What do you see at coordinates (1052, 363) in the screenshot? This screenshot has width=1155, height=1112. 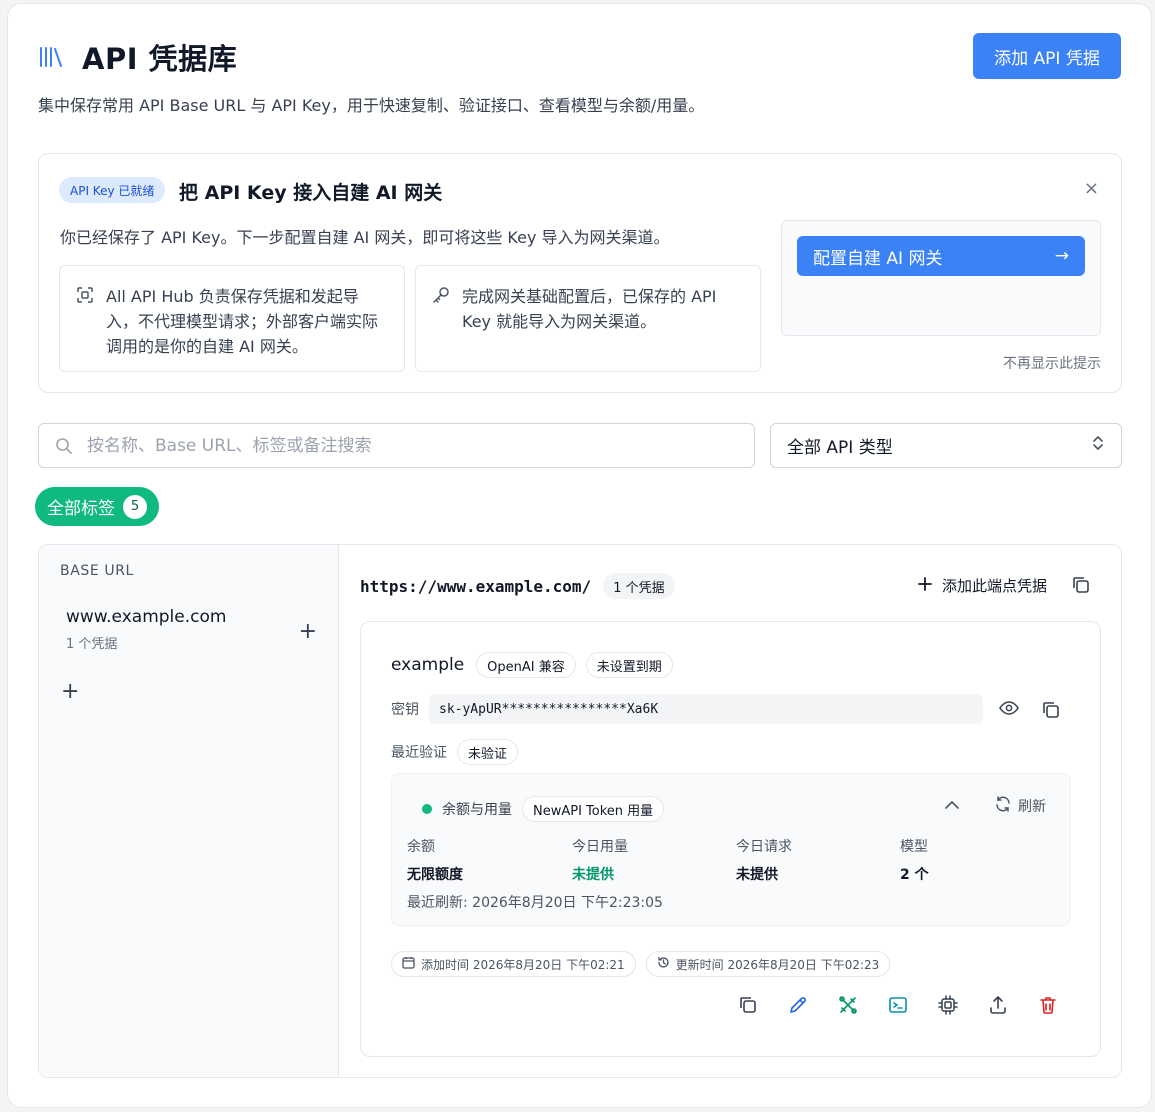 I see `dismiss-link: 不再显示此提示` at bounding box center [1052, 363].